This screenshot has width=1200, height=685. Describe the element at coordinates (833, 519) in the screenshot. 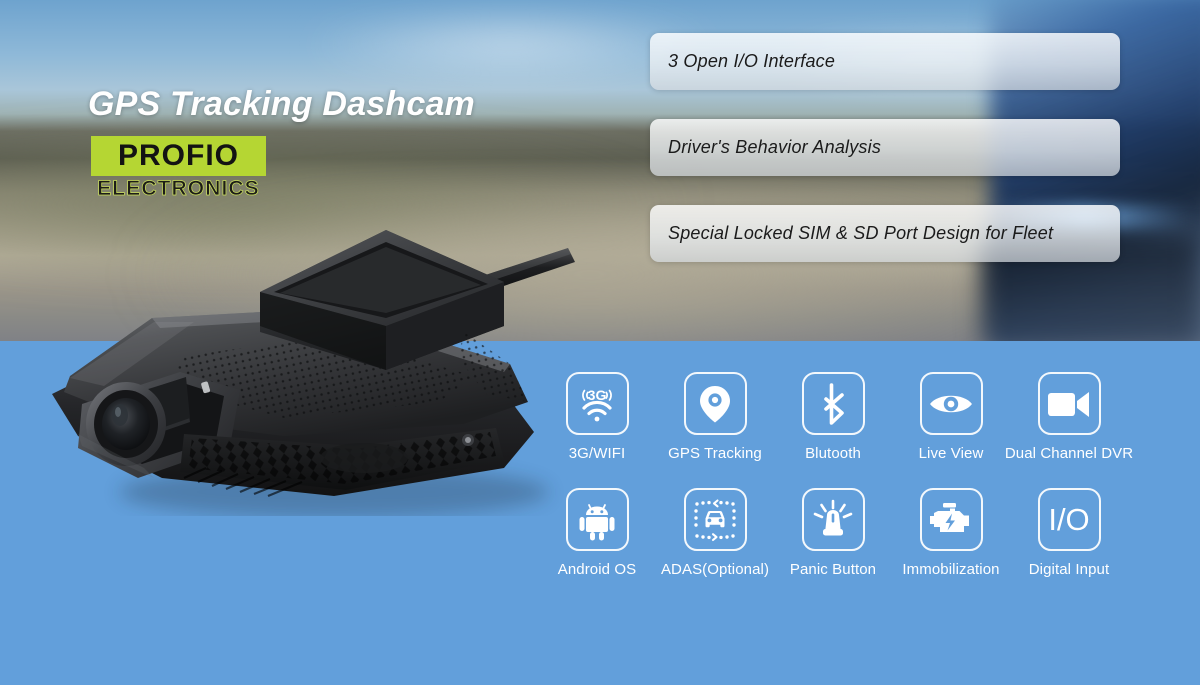

I see `siren-beacon-icon` at that location.